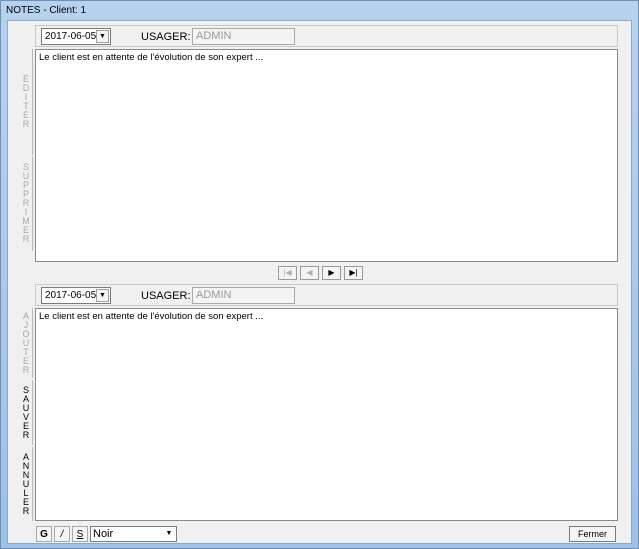 This screenshot has width=639, height=549. What do you see at coordinates (133, 534) in the screenshot?
I see `text-color-select: Noir ▼` at bounding box center [133, 534].